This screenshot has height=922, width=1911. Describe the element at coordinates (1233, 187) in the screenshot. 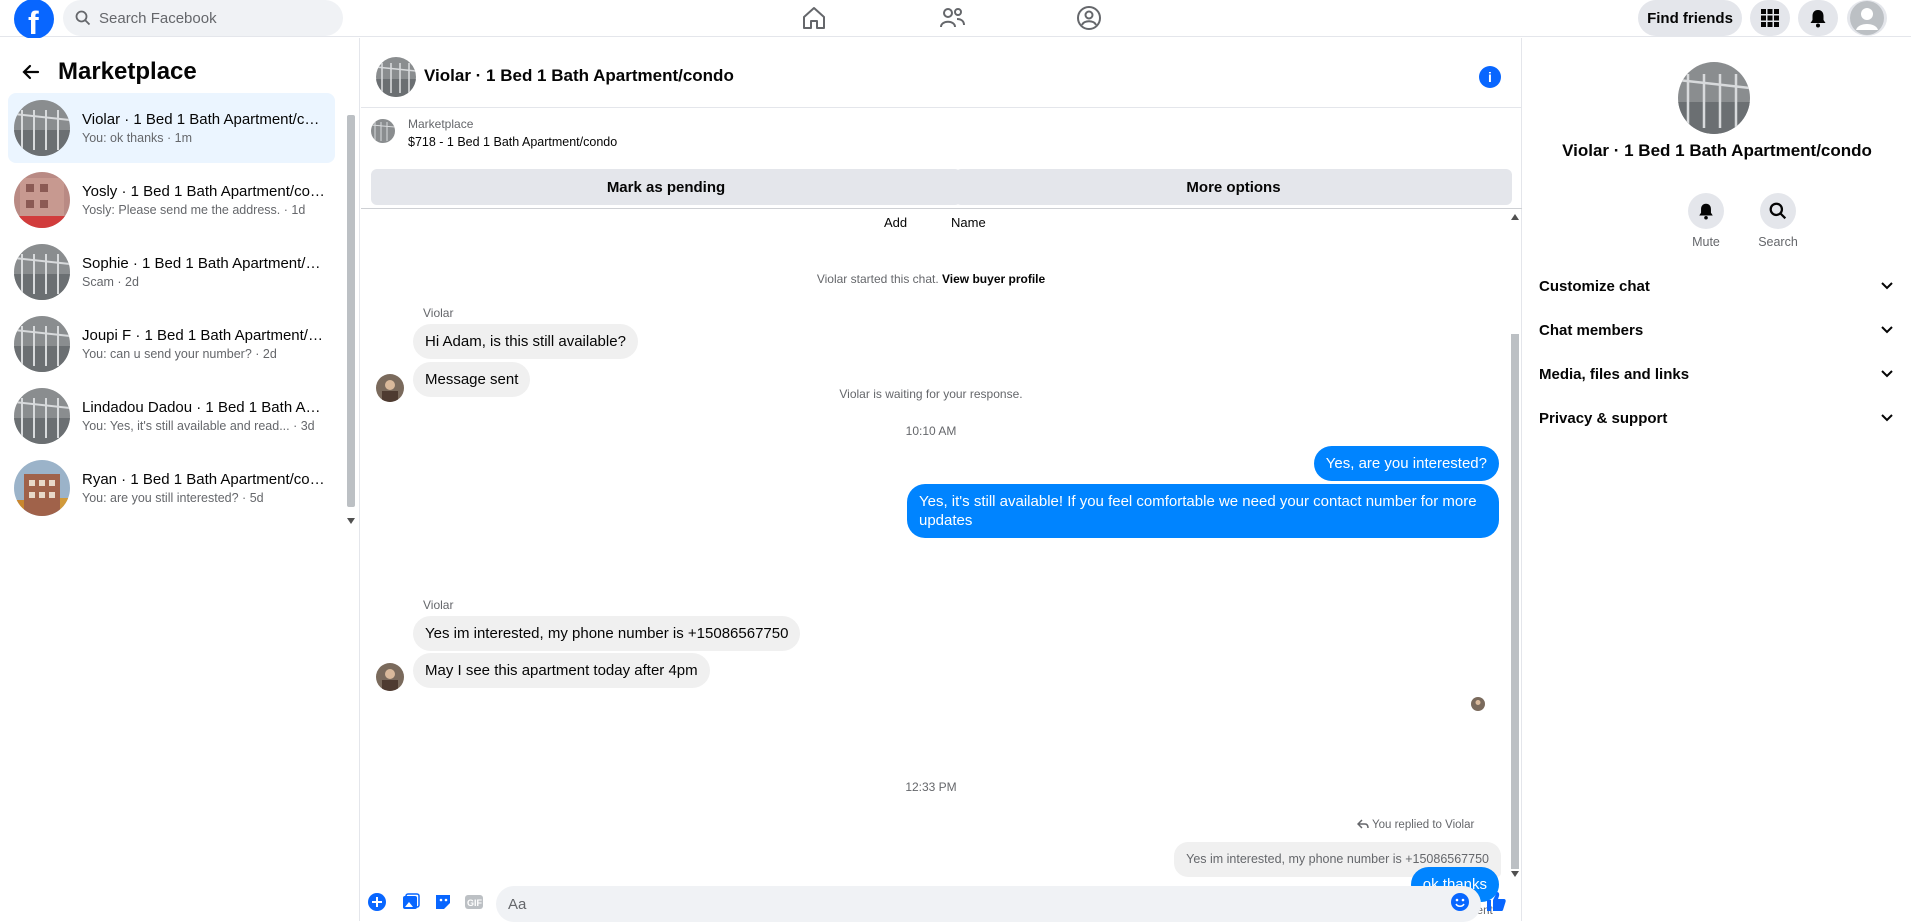

I see `more-options-button: More options` at that location.